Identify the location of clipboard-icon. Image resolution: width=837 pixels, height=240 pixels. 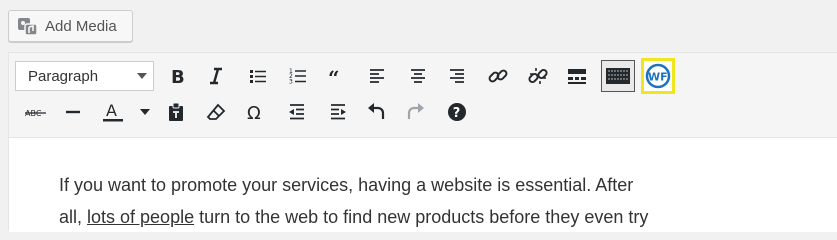
(176, 111).